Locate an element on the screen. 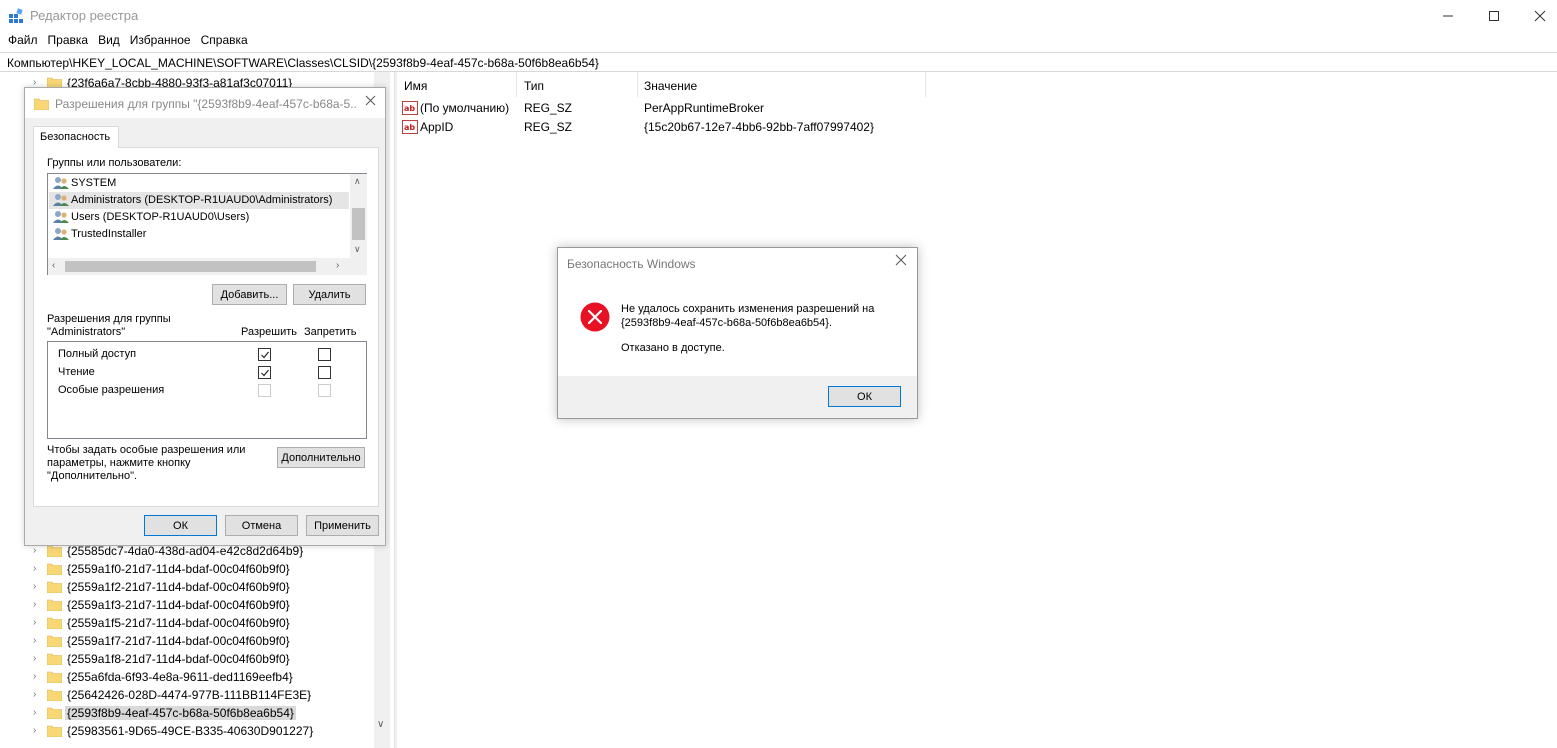 The image size is (1557, 748). cancel-button: Отмена is located at coordinates (261, 525).